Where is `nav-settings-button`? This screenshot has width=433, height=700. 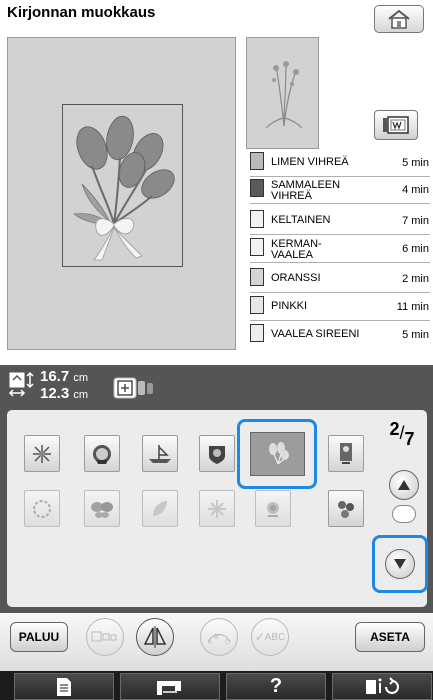 nav-settings-button is located at coordinates (382, 686).